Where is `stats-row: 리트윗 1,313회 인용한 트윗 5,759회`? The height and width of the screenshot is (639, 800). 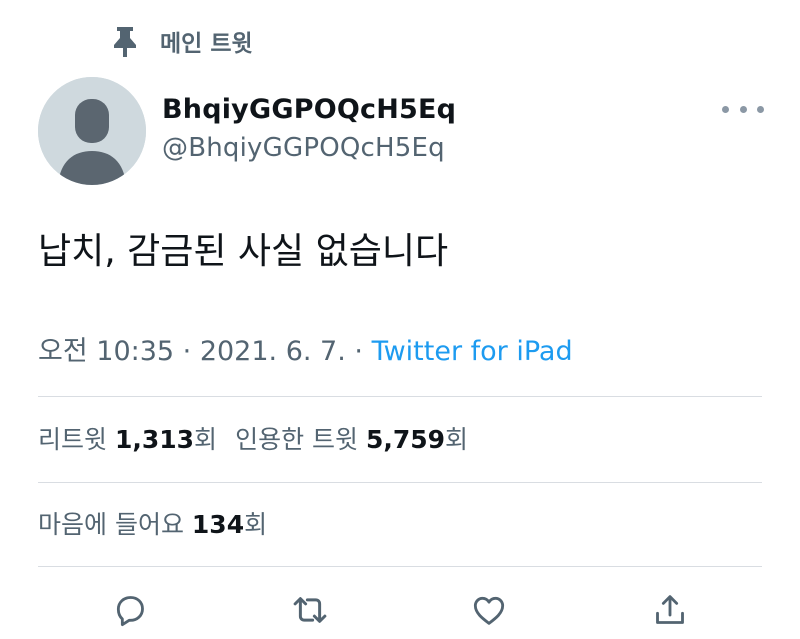
stats-row: 리트윗 1,313회 인용한 트윗 5,759회 is located at coordinates (253, 440).